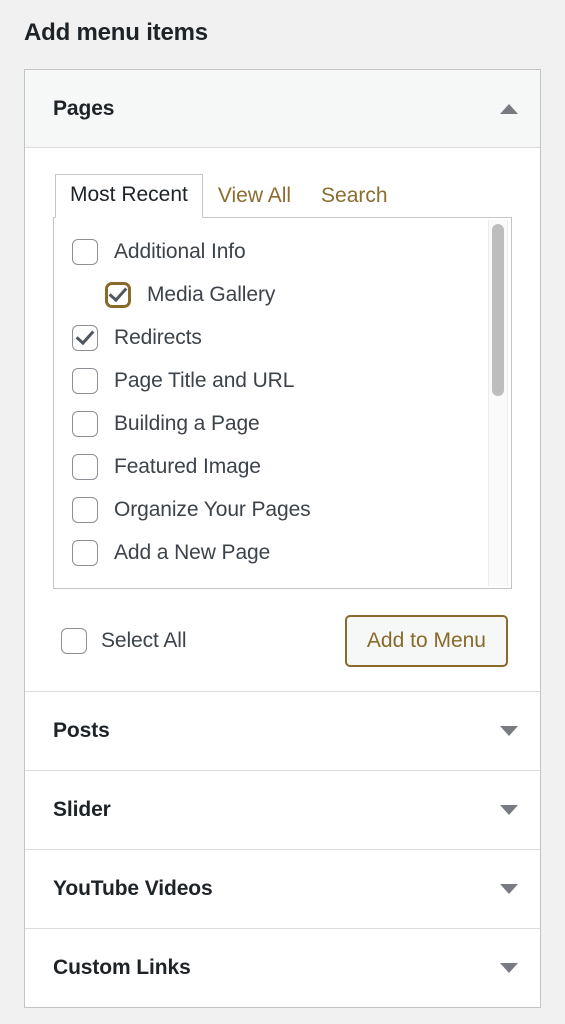 The image size is (565, 1024). Describe the element at coordinates (354, 196) in the screenshot. I see `tab-search: Search` at that location.